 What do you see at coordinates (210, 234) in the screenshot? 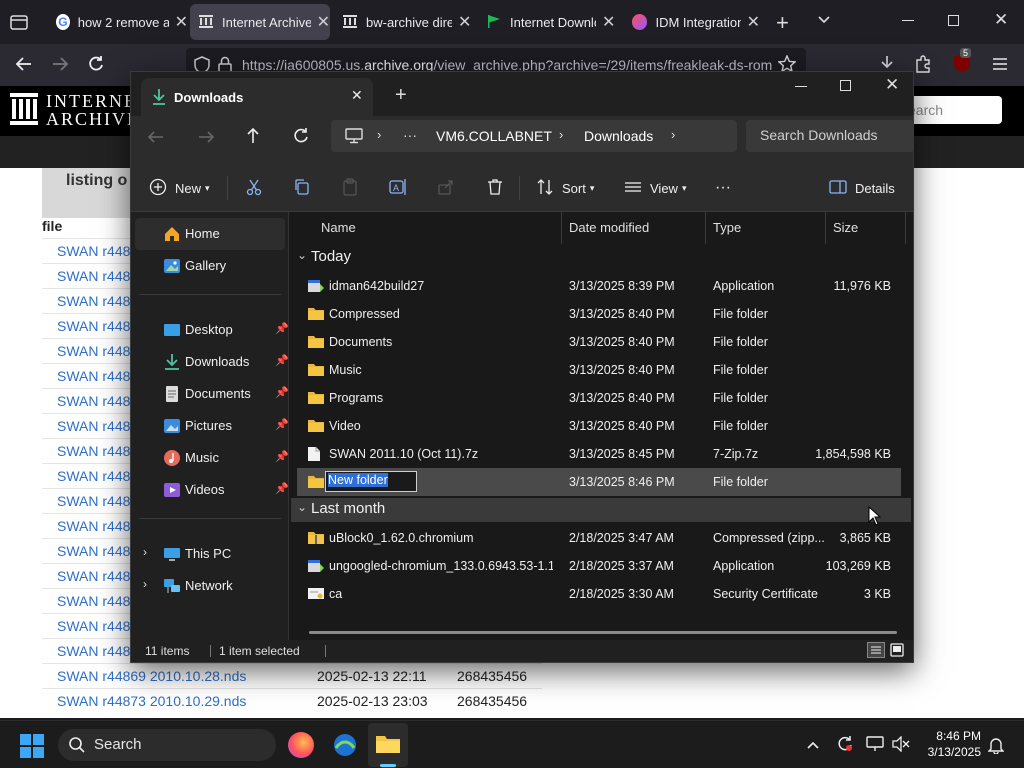
I see `sidebar-item-home: Home` at bounding box center [210, 234].